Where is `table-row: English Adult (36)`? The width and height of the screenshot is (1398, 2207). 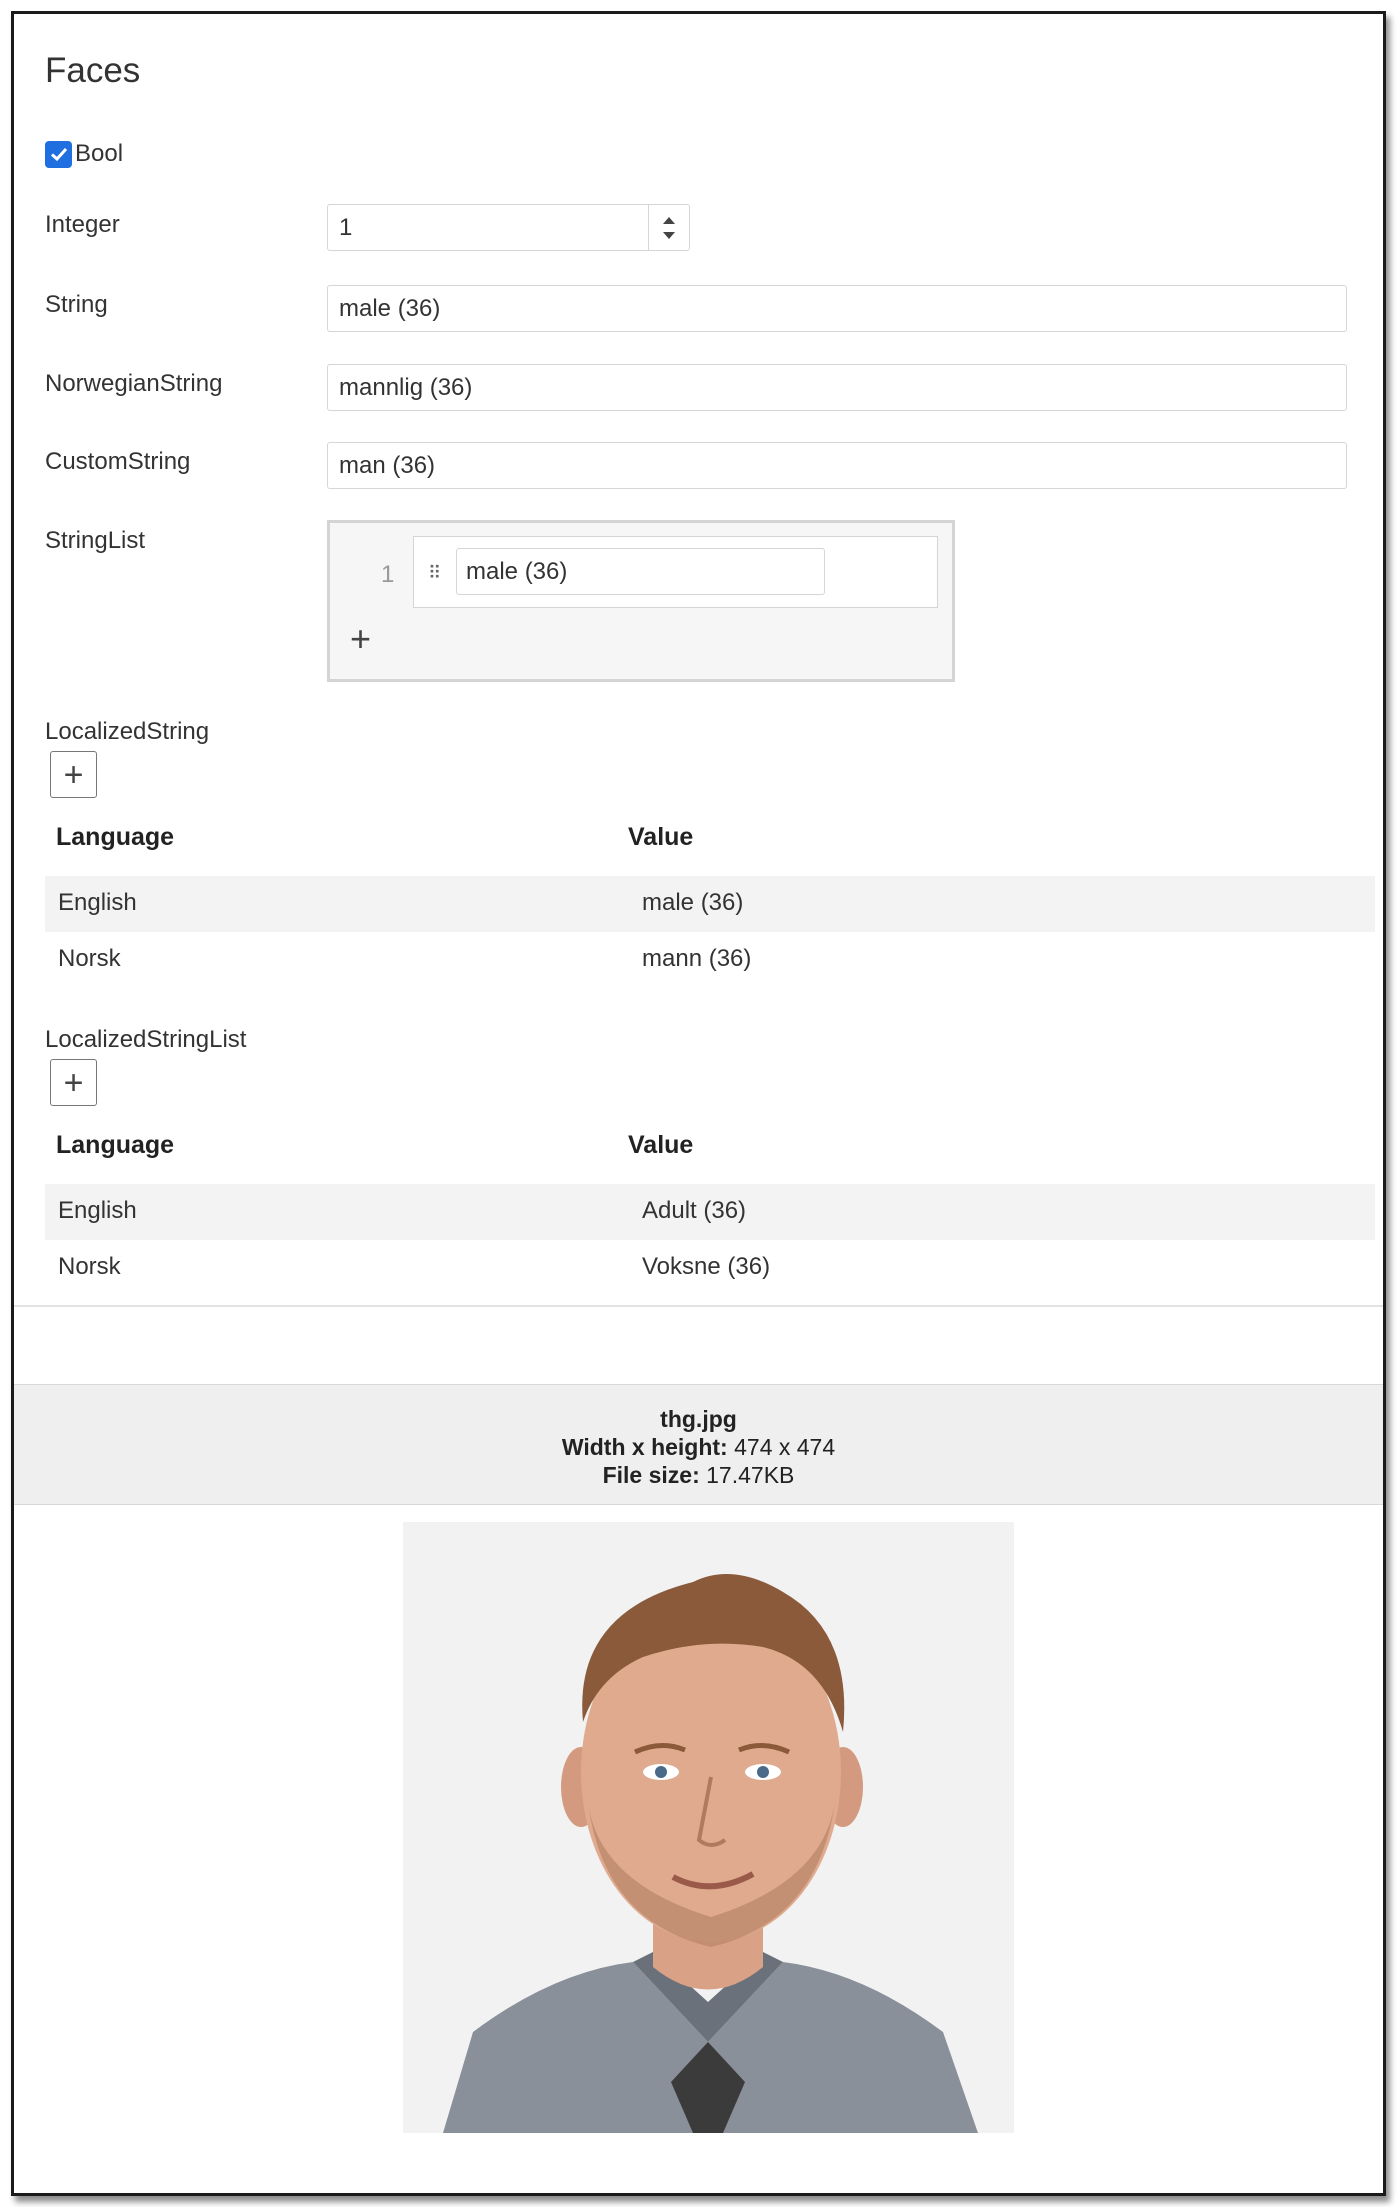
table-row: English Adult (36) is located at coordinates (710, 1212).